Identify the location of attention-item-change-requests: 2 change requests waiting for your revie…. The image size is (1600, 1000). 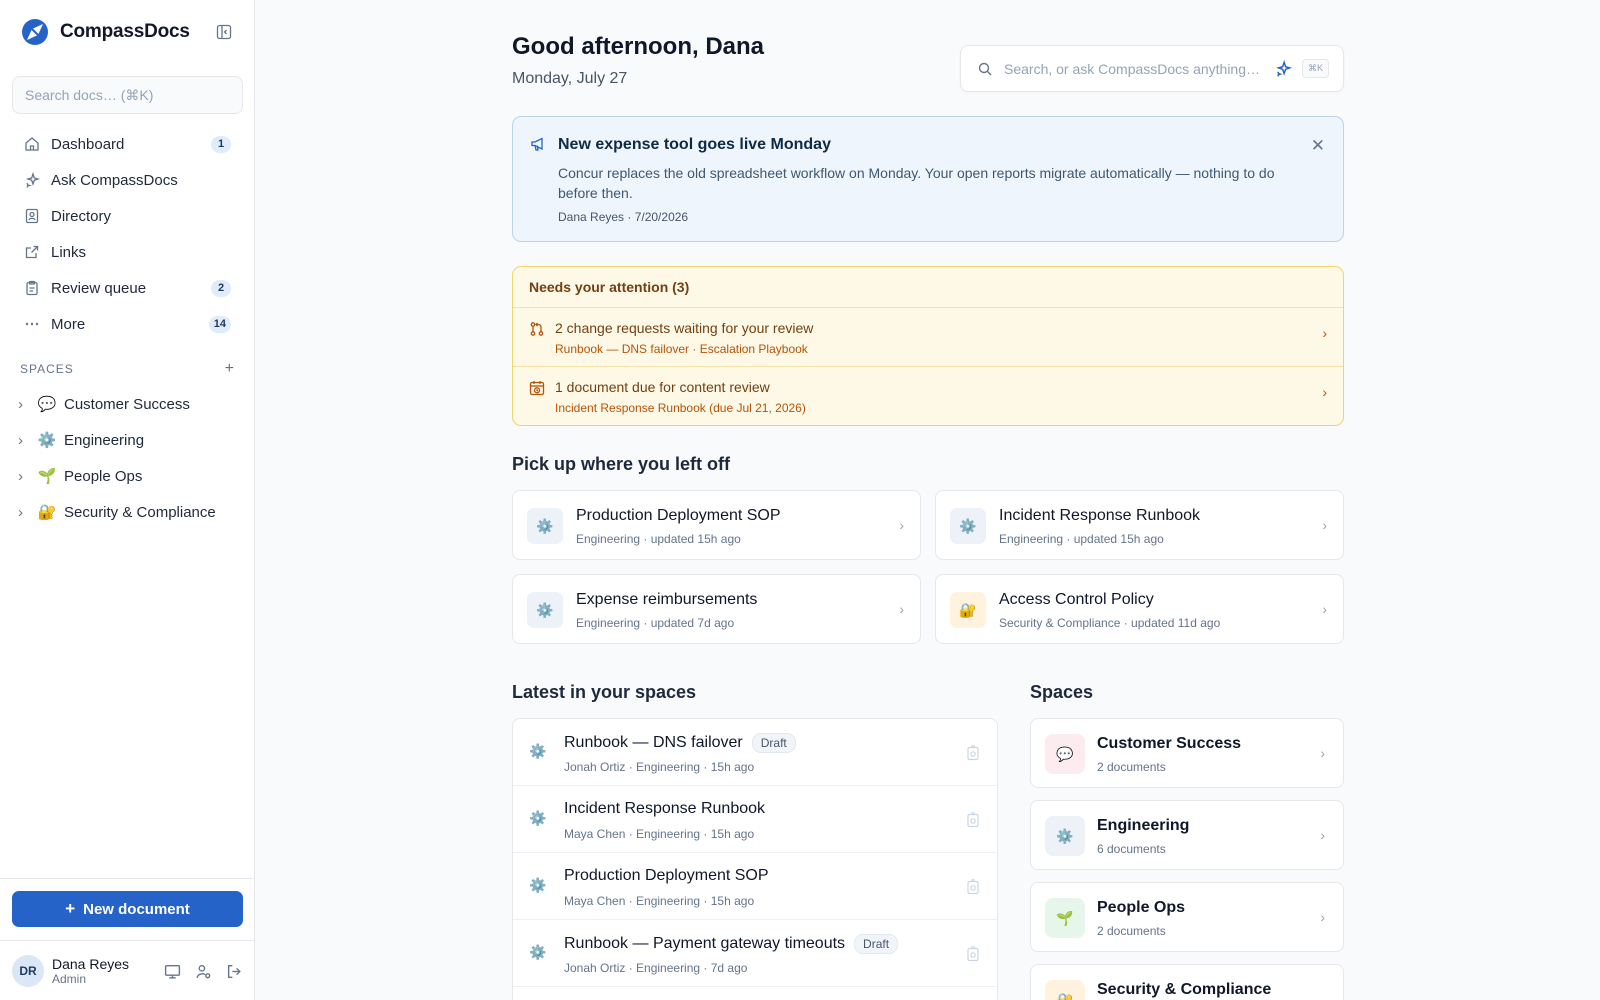
(928, 337).